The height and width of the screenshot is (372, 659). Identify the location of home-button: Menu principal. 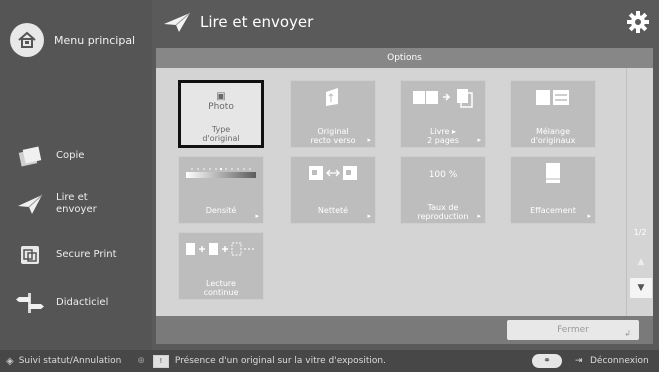
(80, 40).